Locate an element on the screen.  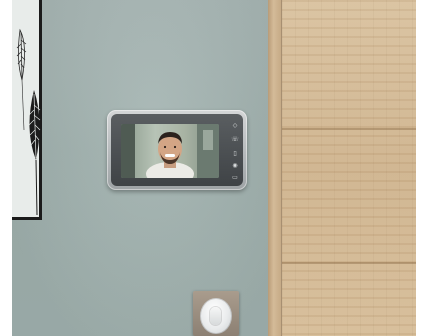
hang-up-icon: ▭ is located at coordinates (235, 178).